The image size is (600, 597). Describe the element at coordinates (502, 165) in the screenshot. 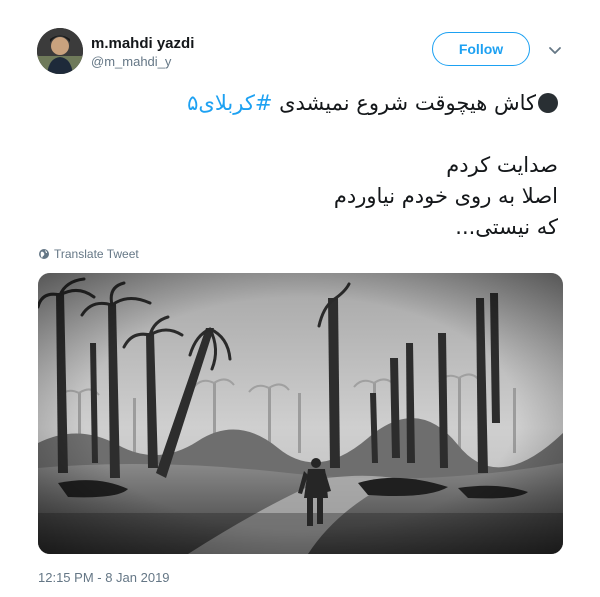

I see `tweet-line-2: صدایت کردم` at that location.